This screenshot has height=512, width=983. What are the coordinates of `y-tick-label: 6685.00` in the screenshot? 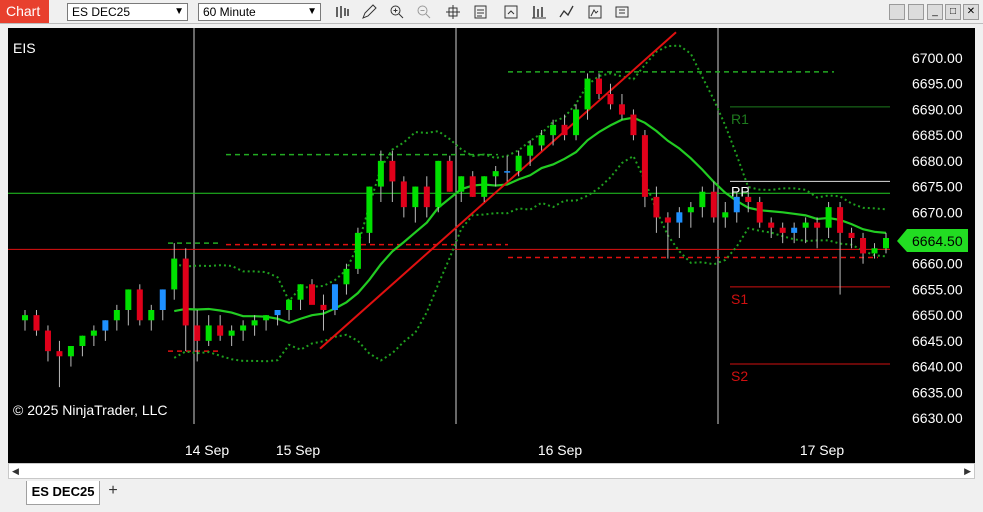 It's located at (937, 135).